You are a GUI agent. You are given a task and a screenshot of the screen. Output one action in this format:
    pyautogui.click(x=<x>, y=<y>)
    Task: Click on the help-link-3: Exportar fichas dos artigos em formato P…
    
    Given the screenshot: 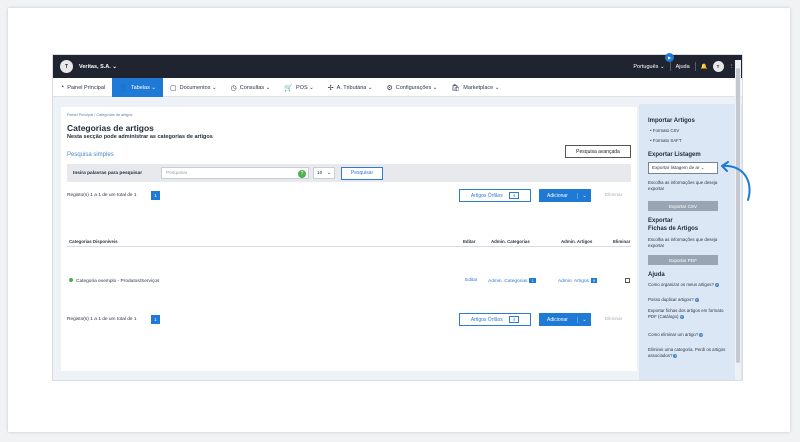 What is the action you would take?
    pyautogui.click(x=688, y=314)
    